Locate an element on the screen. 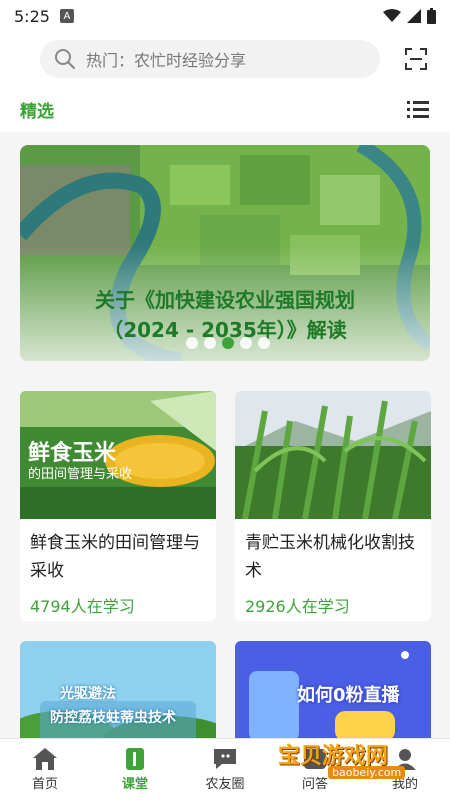  thumbnail-subtitle: 的田间管理与采收 is located at coordinates (80, 474).